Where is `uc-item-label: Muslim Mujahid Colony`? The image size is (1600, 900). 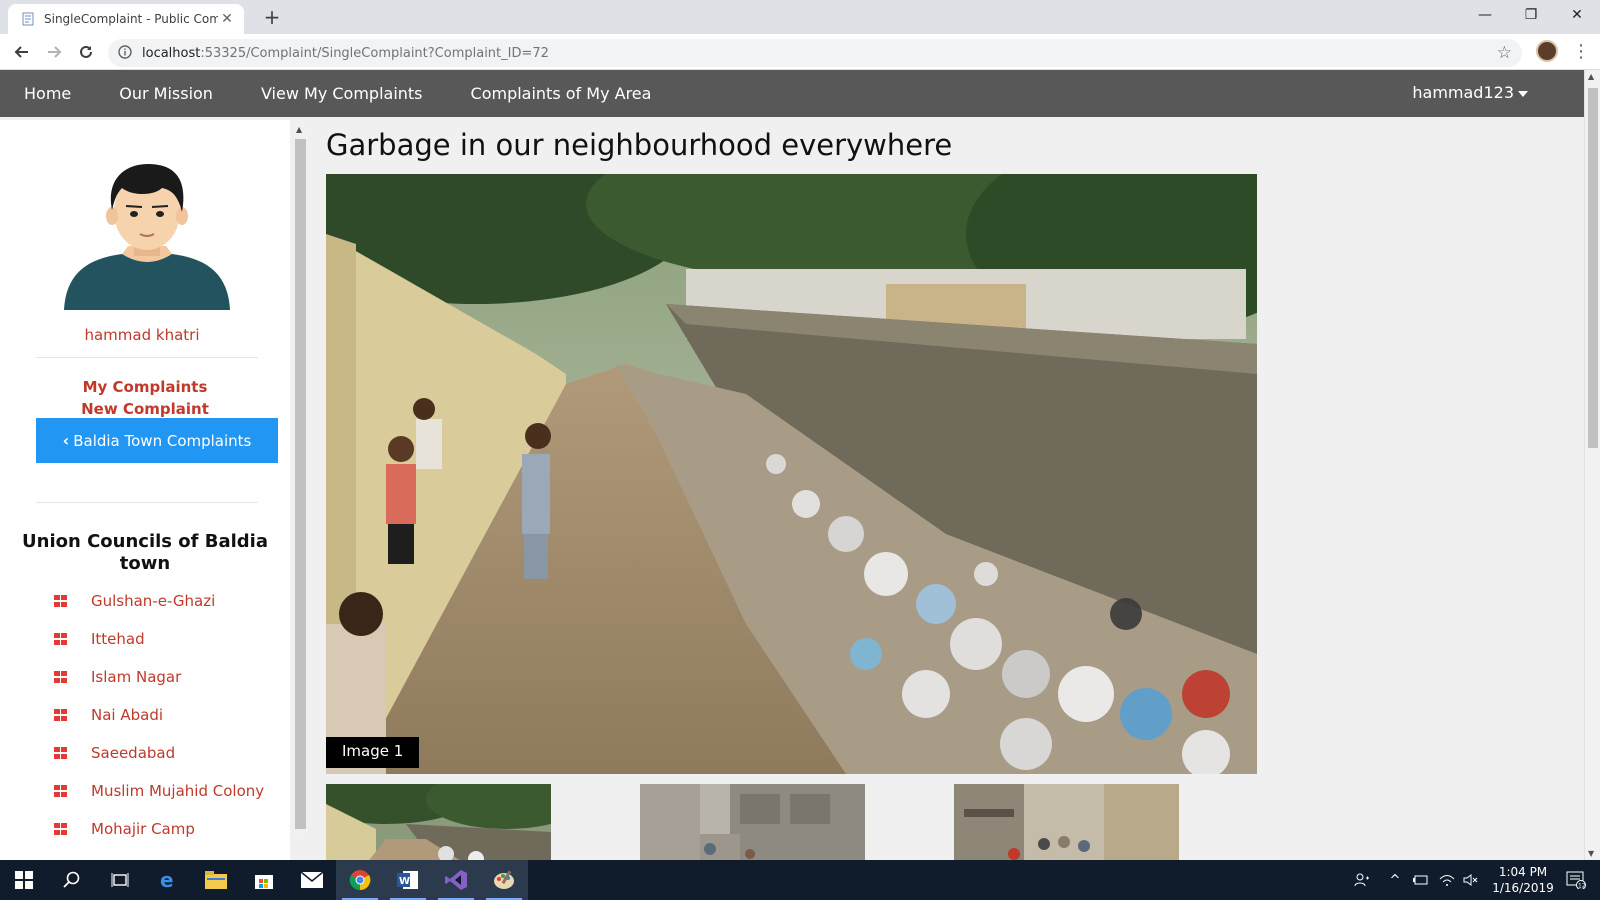
uc-item-label: Muslim Mujahid Colony is located at coordinates (178, 791).